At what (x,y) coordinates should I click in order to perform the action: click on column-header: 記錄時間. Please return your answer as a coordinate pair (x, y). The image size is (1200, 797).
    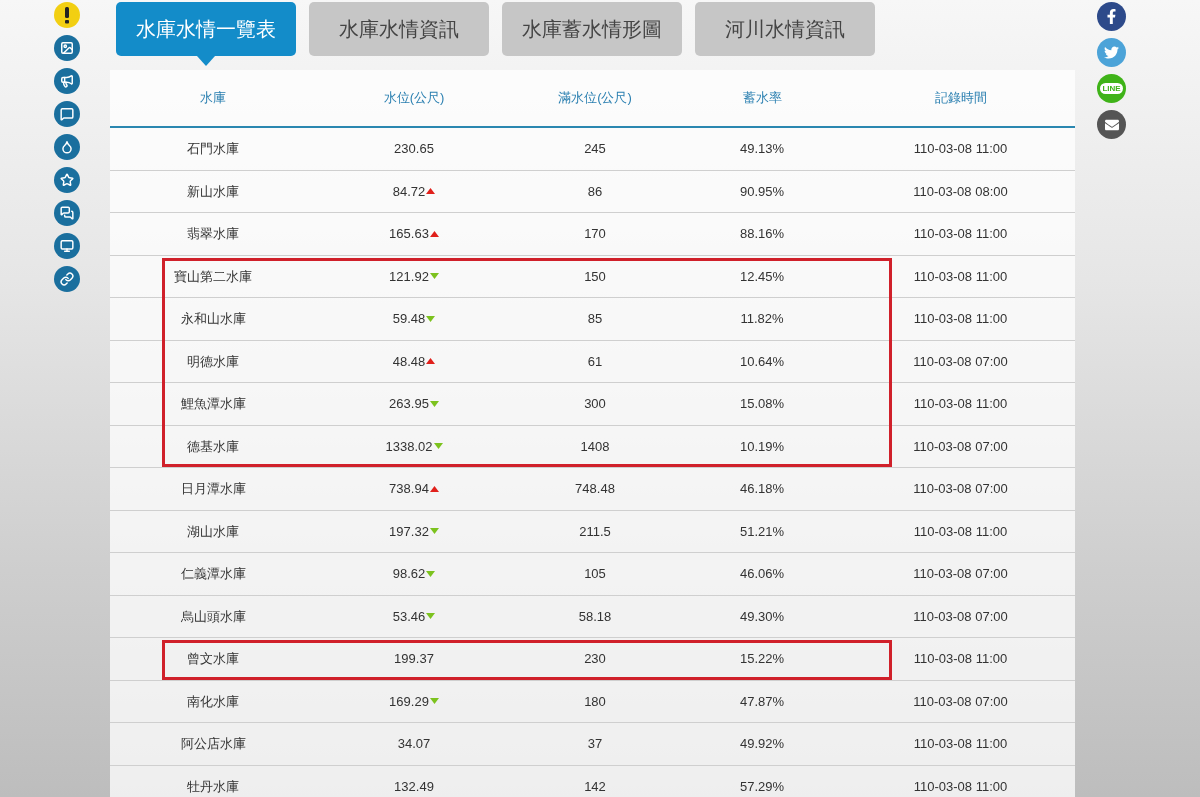
    Looking at the image, I should click on (960, 98).